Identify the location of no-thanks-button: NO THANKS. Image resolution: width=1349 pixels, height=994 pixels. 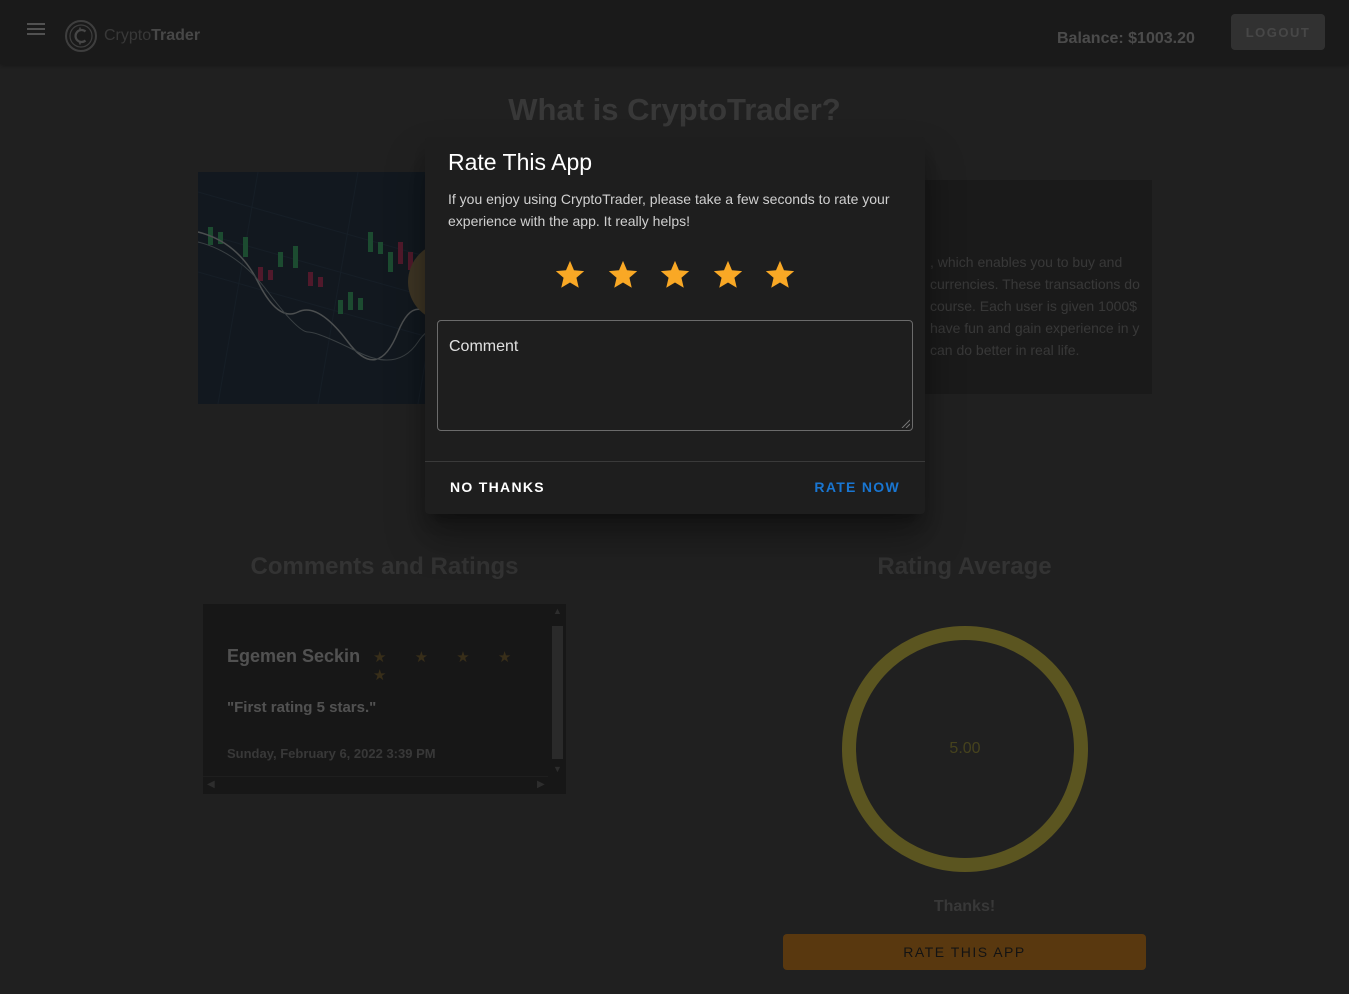
(497, 487).